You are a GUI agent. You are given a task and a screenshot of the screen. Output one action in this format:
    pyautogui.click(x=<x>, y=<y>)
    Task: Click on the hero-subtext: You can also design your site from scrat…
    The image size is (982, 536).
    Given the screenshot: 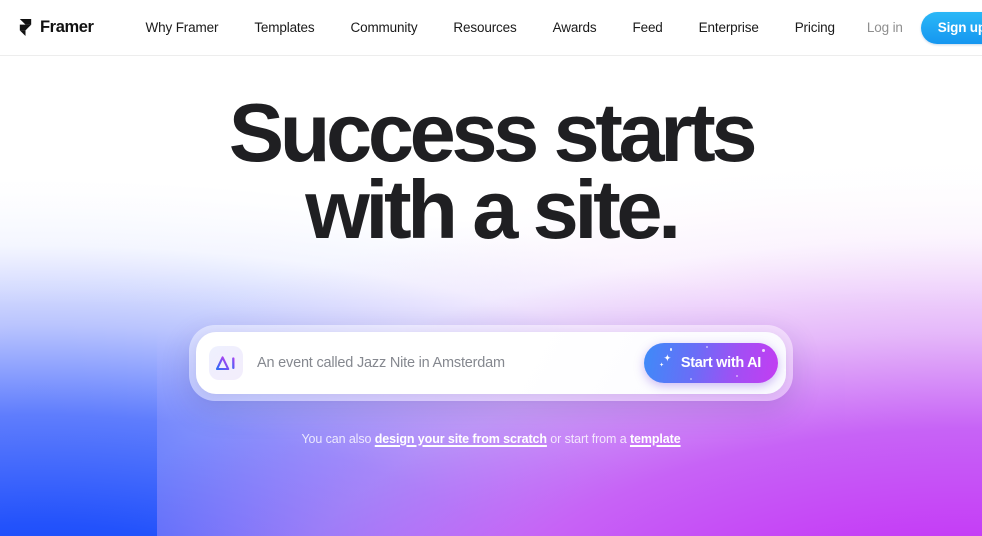 What is the action you would take?
    pyautogui.click(x=491, y=439)
    